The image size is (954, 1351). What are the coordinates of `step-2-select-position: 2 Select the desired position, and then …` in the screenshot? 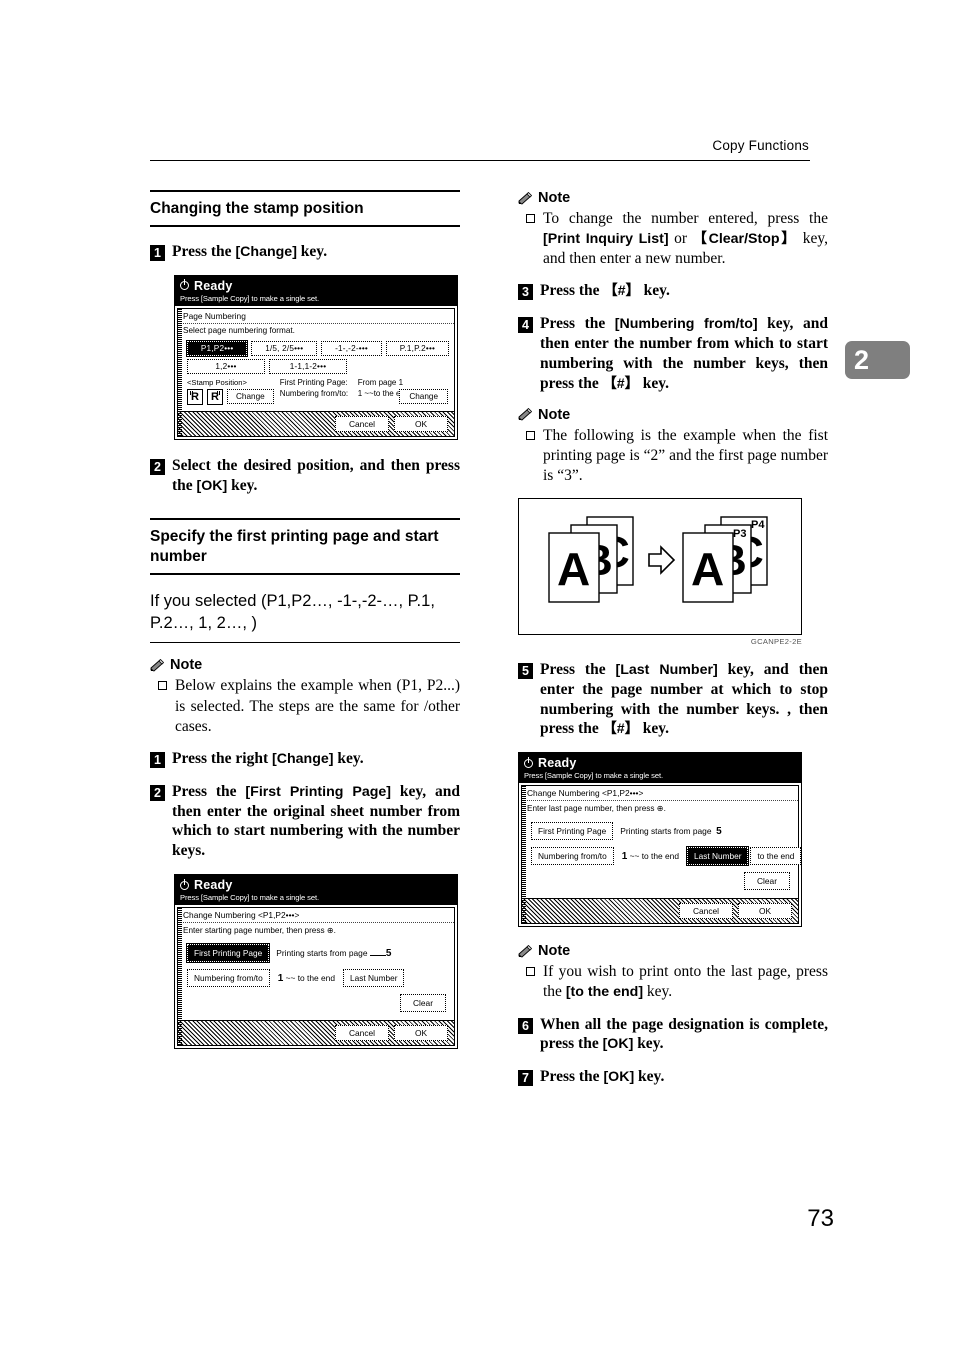 It's located at (305, 476).